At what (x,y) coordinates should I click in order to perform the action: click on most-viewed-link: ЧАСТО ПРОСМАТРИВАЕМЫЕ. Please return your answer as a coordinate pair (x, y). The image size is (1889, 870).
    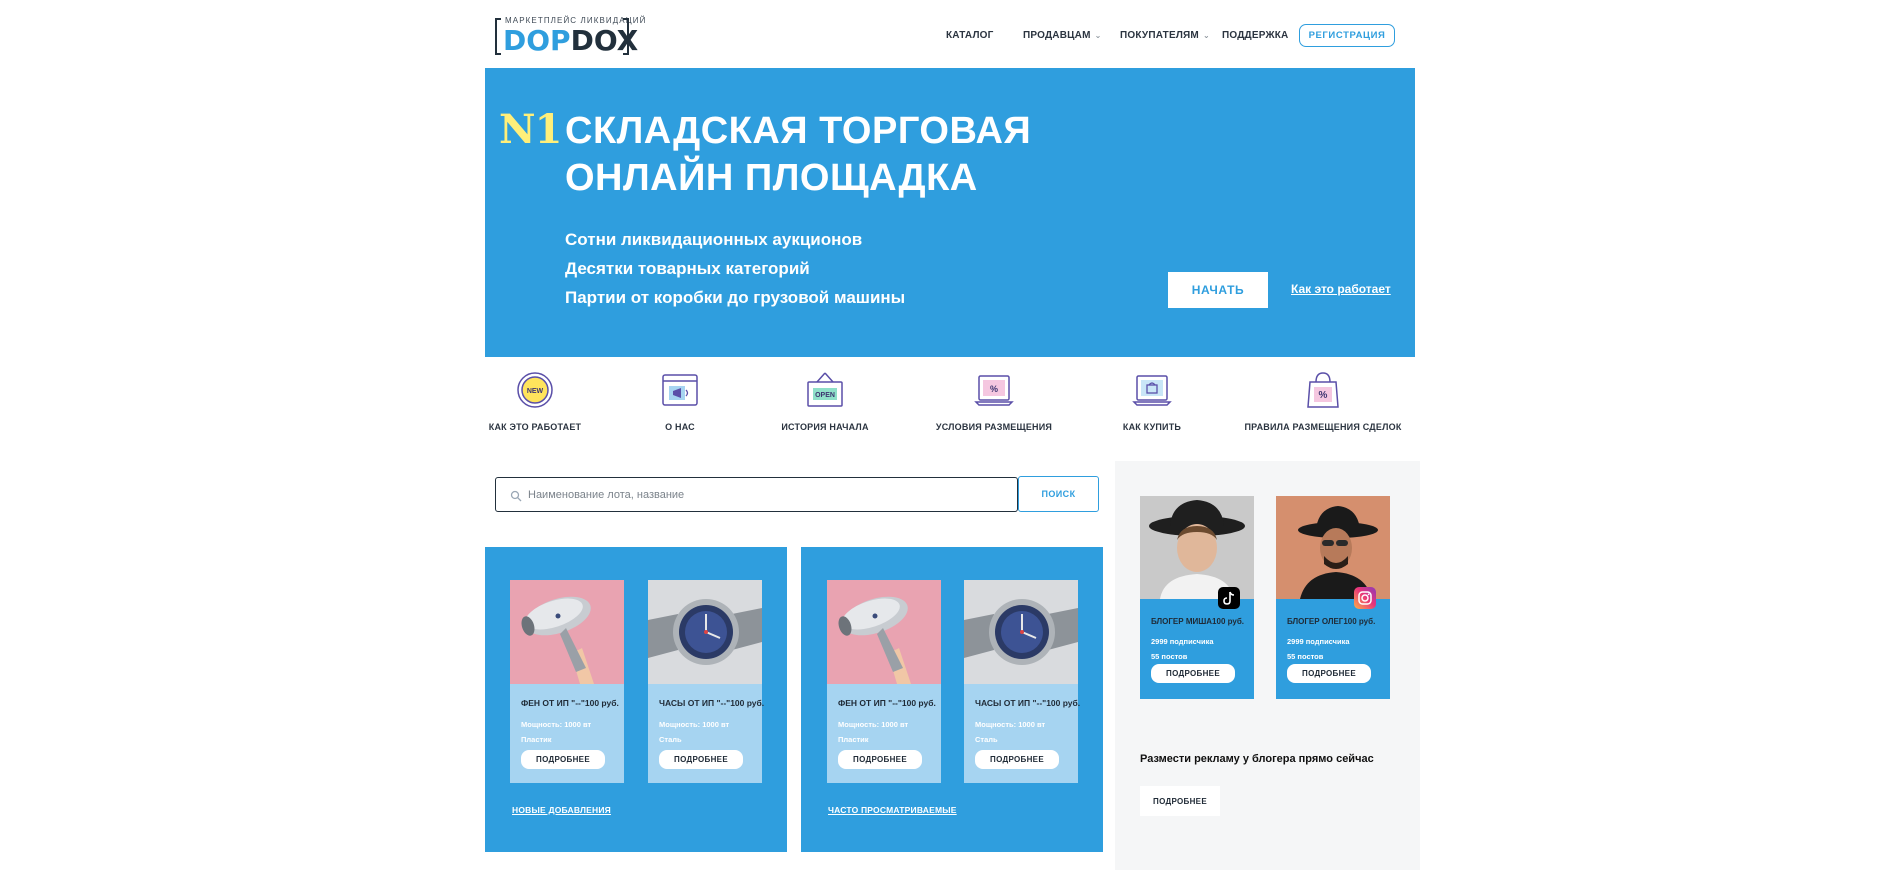
    Looking at the image, I should click on (892, 810).